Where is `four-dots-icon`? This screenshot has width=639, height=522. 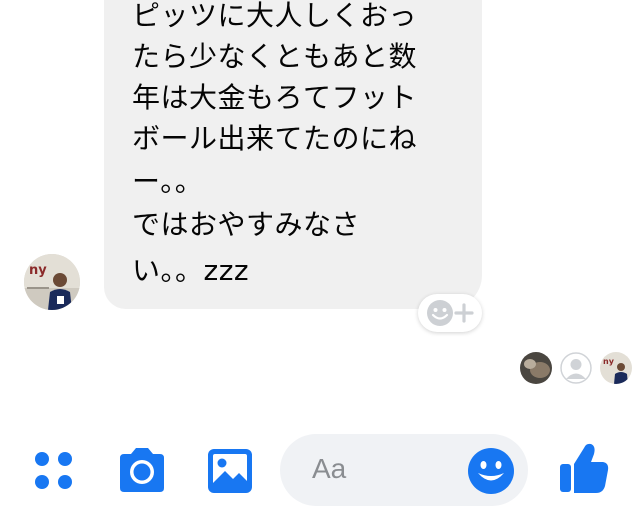 four-dots-icon is located at coordinates (53, 470).